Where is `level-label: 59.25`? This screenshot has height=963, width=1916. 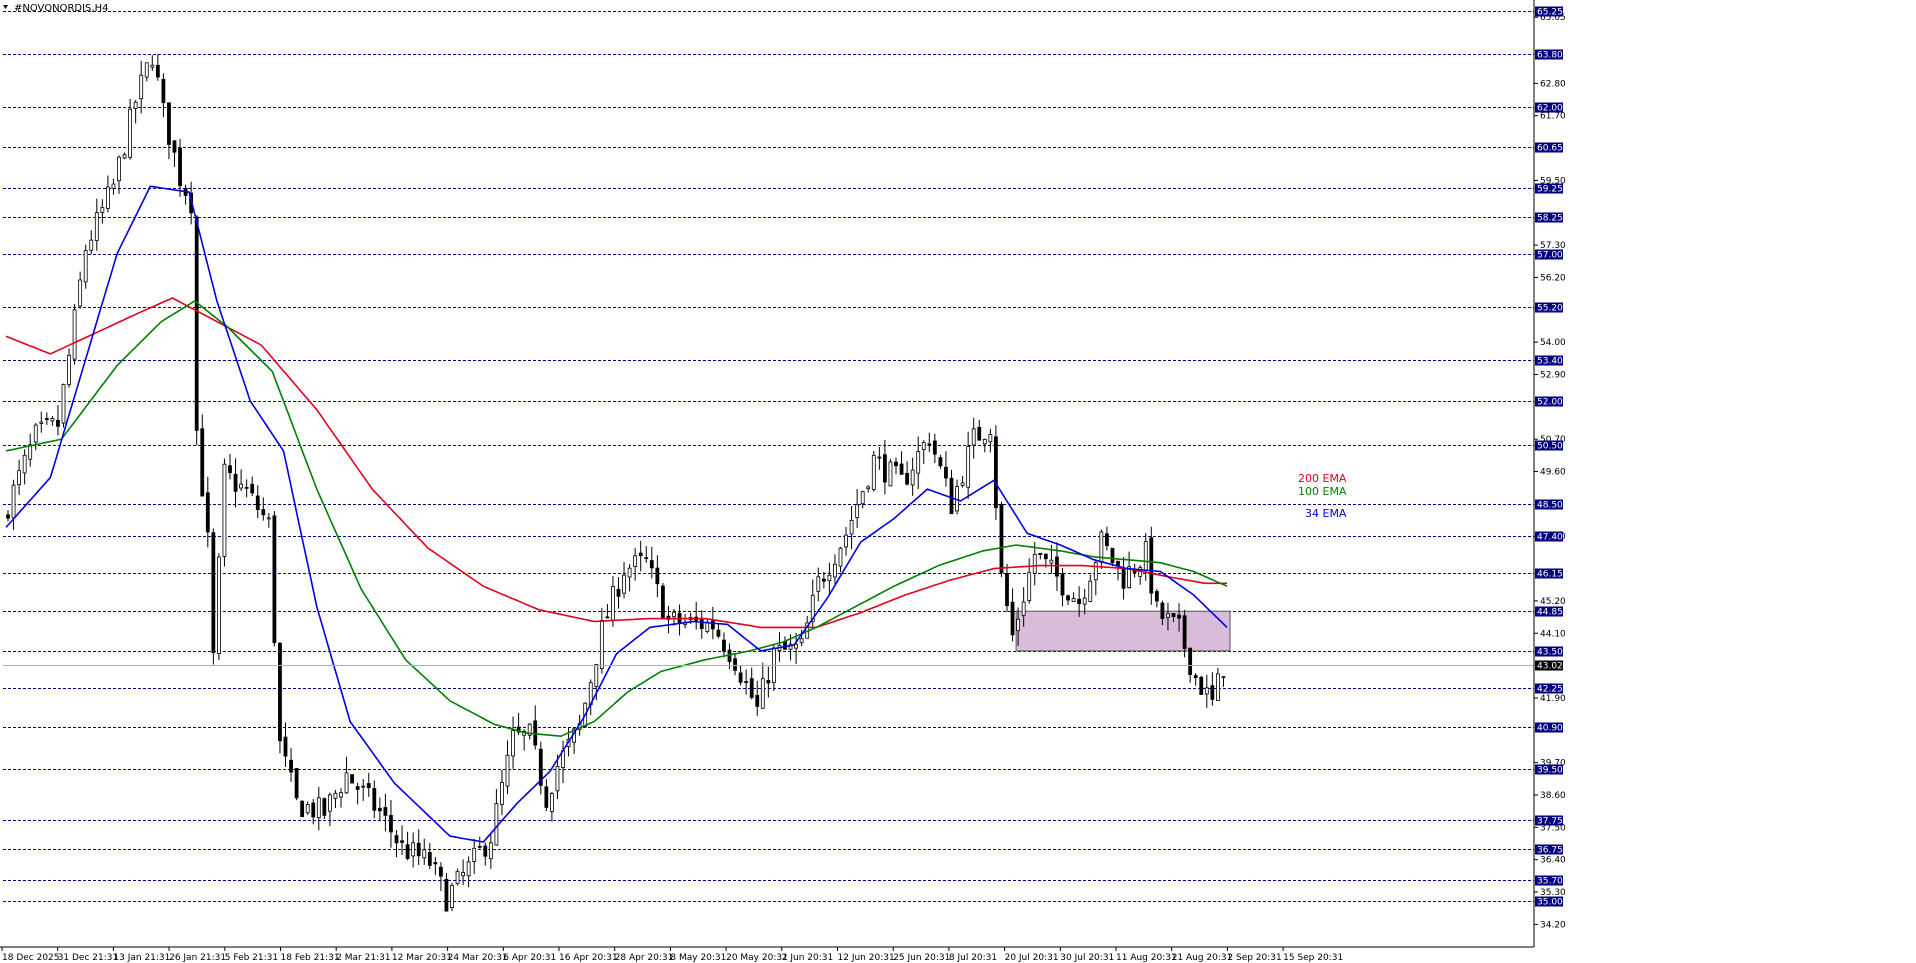
level-label: 59.25 is located at coordinates (1550, 190).